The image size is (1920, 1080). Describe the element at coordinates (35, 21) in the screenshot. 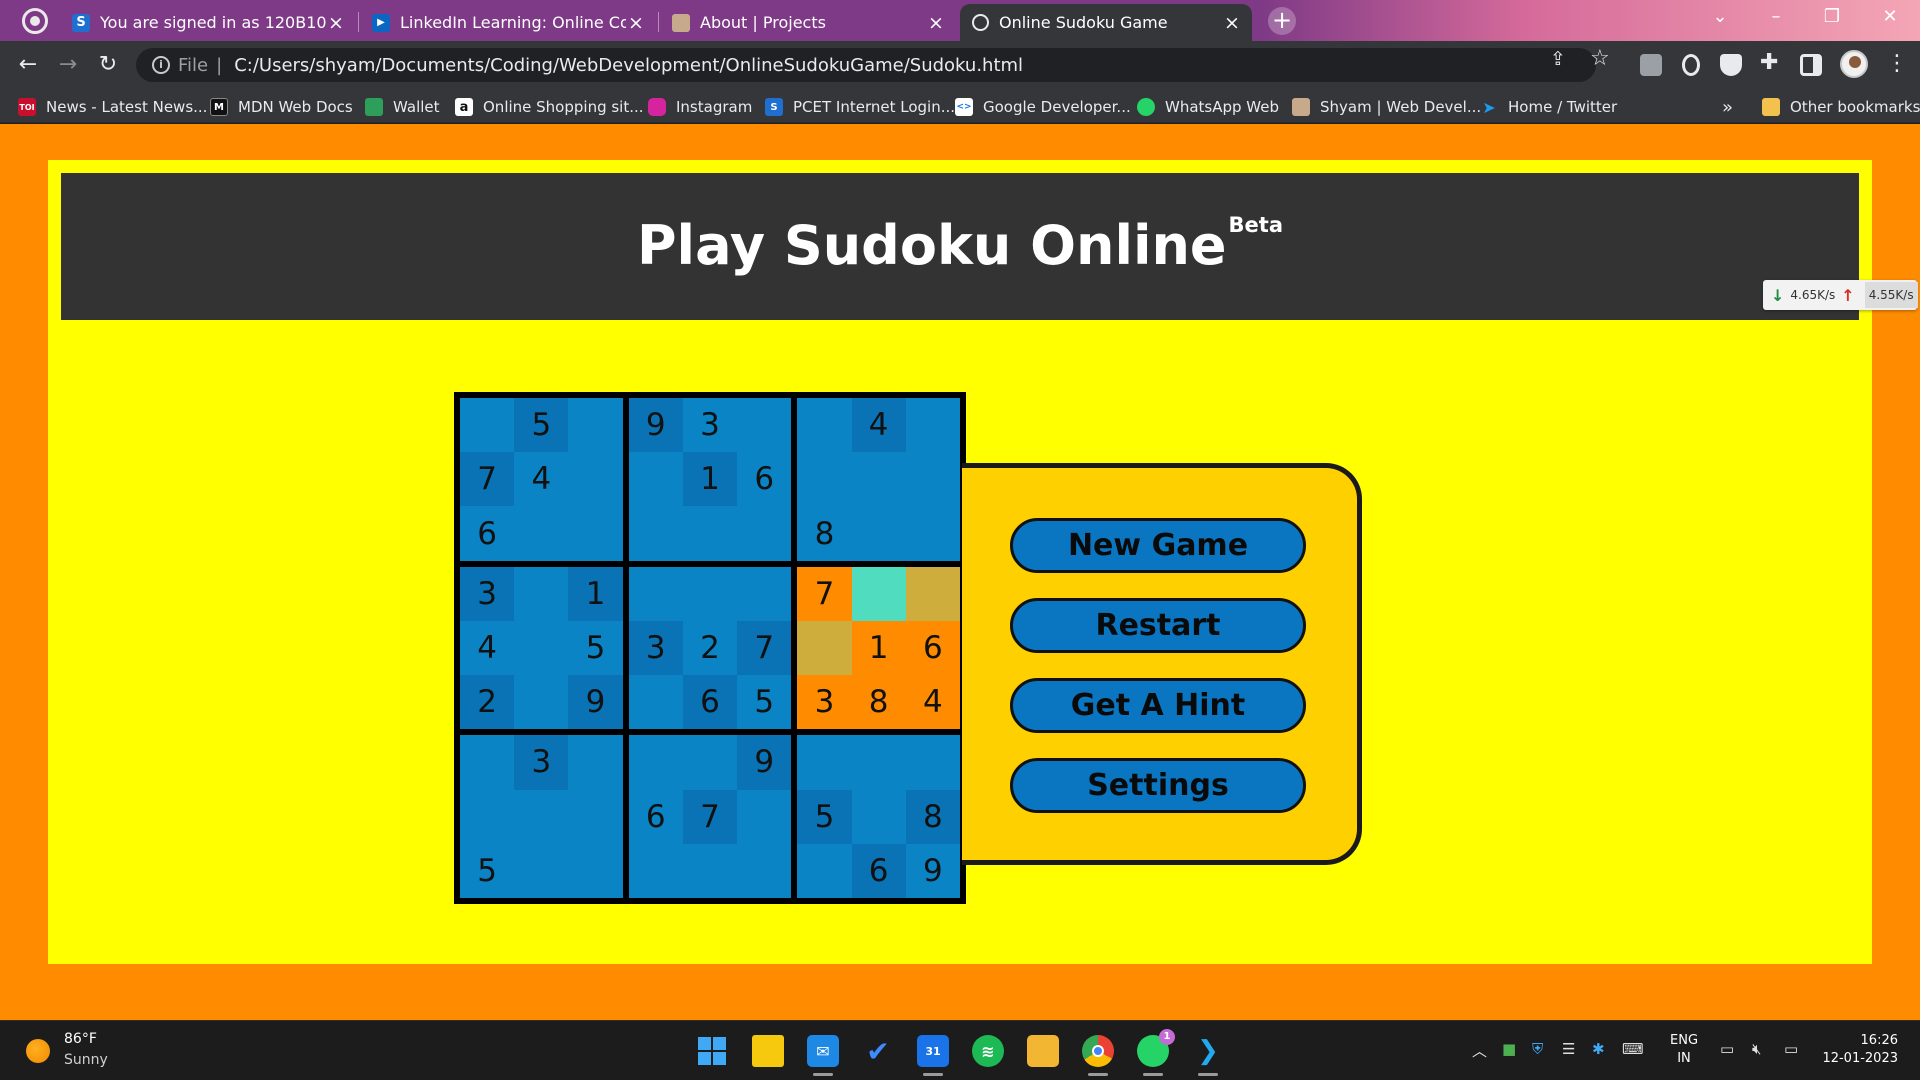

I see `chrome-tab-search-icon` at that location.